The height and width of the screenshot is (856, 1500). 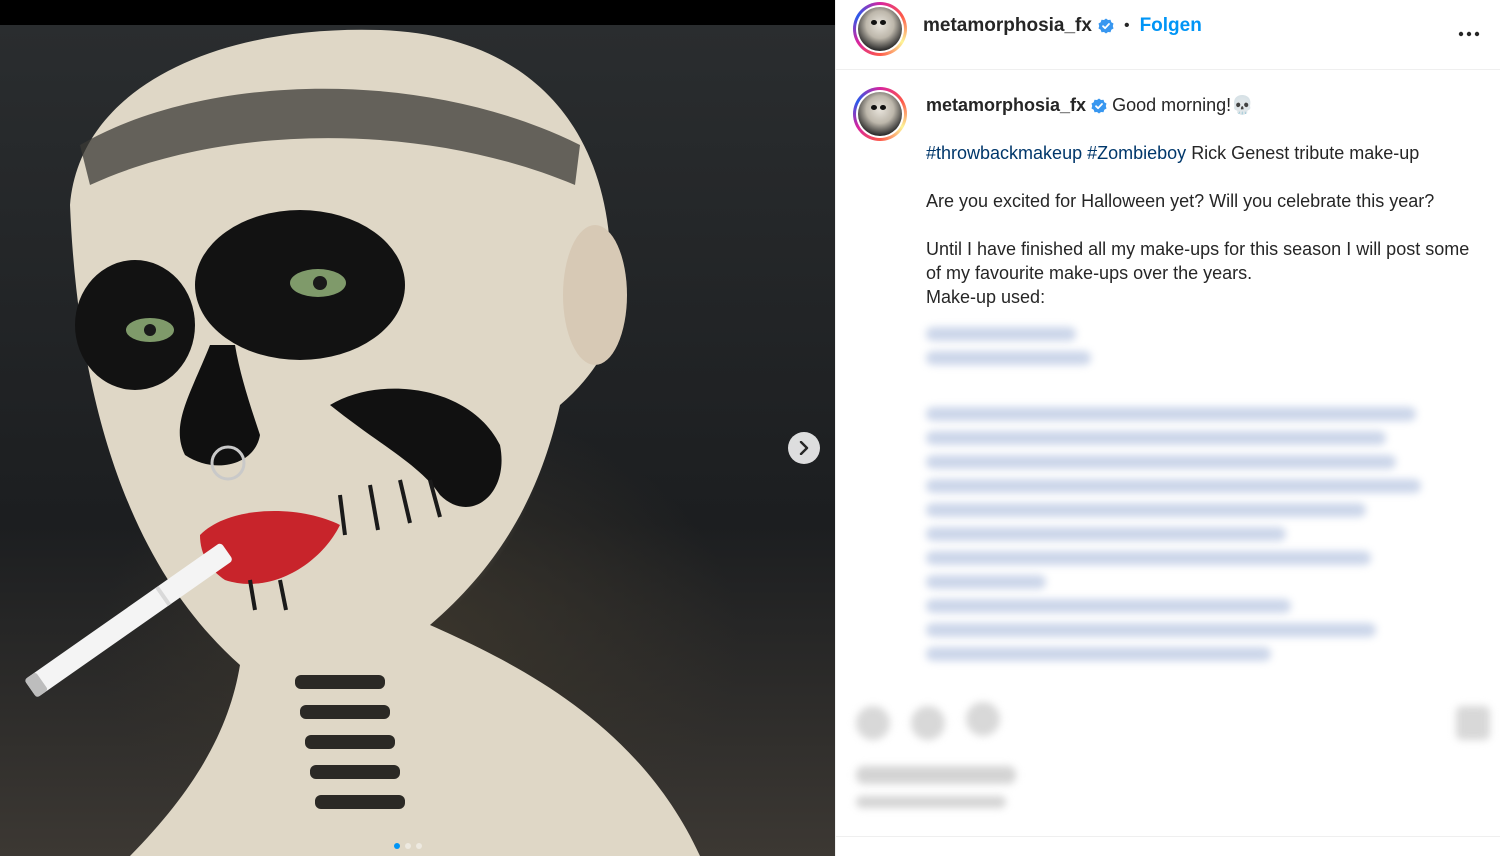 I want to click on skull-emoji: 💀, so click(x=1242, y=105).